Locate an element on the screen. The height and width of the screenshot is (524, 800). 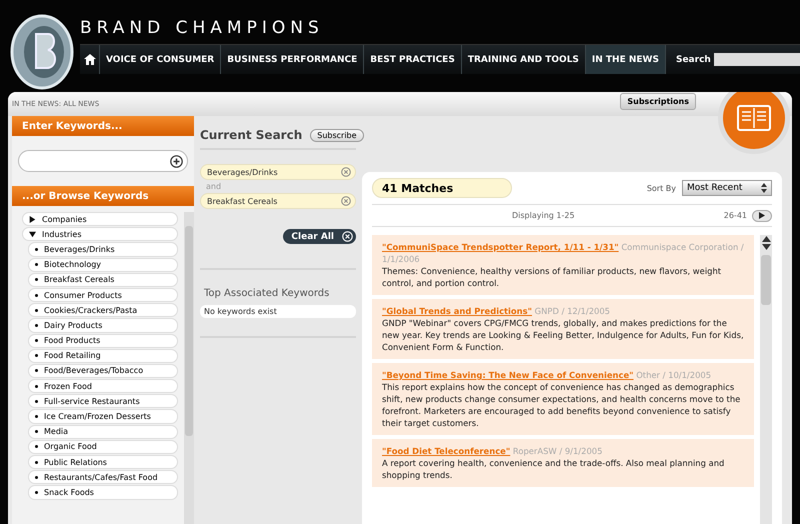
search-term: Breakfast Cereals is located at coordinates (278, 201).